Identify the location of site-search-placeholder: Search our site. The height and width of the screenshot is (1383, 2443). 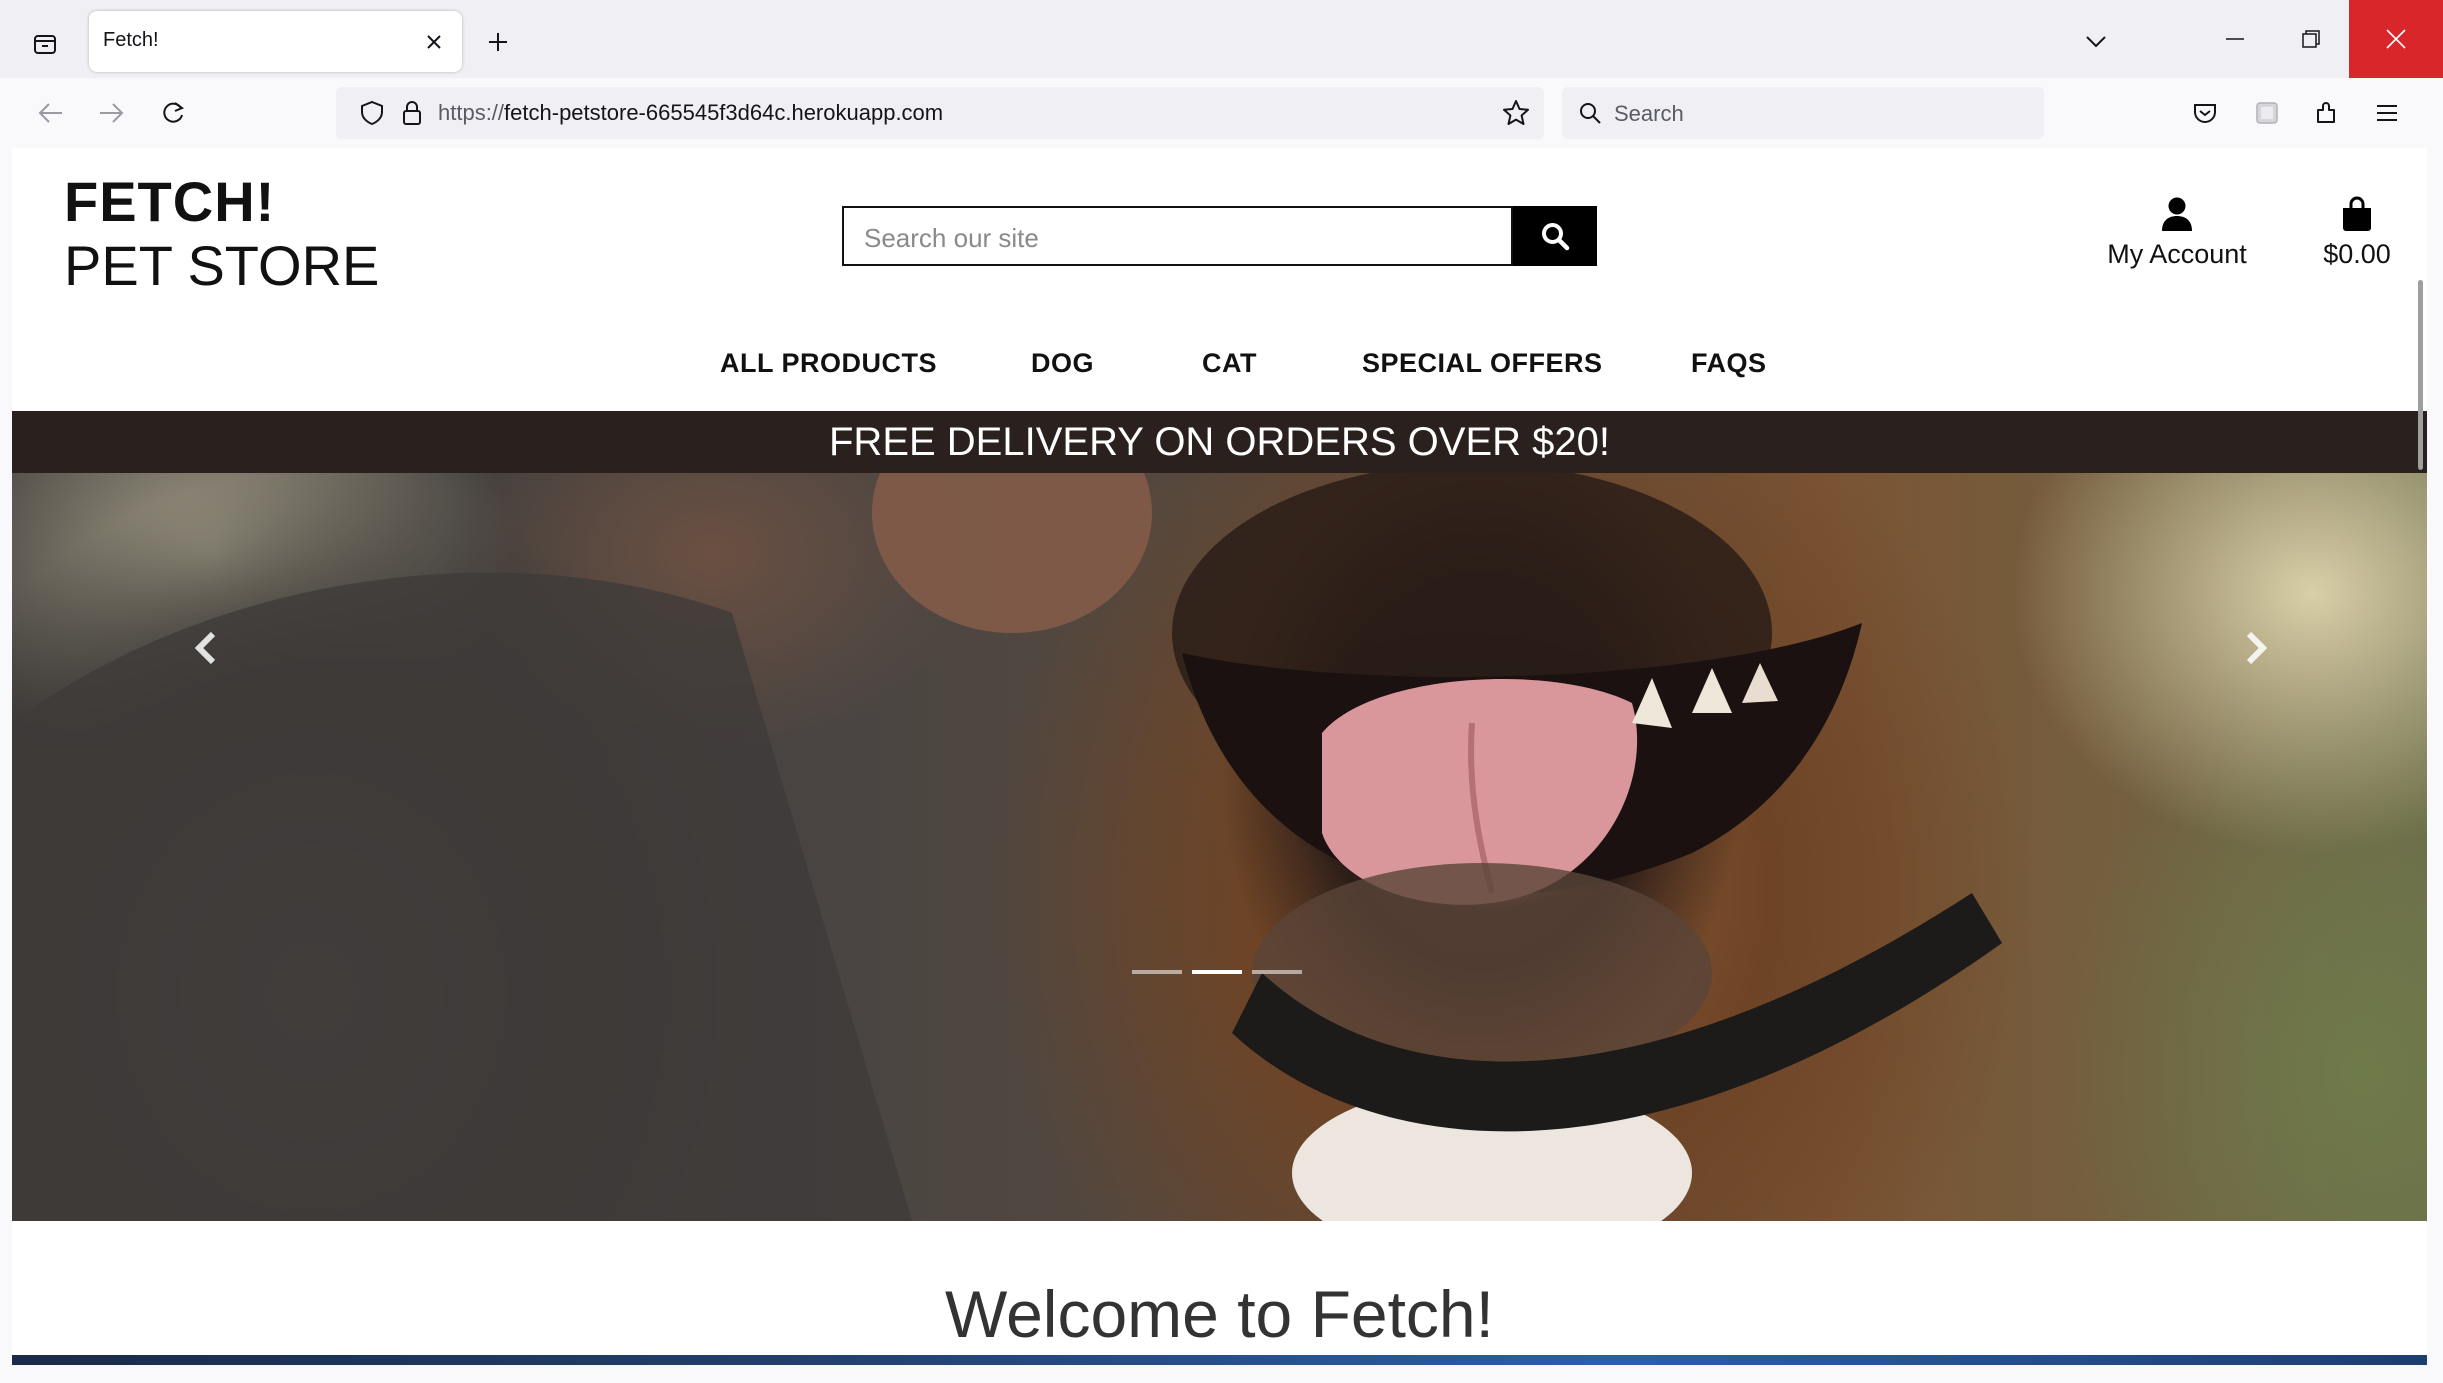
(951, 238).